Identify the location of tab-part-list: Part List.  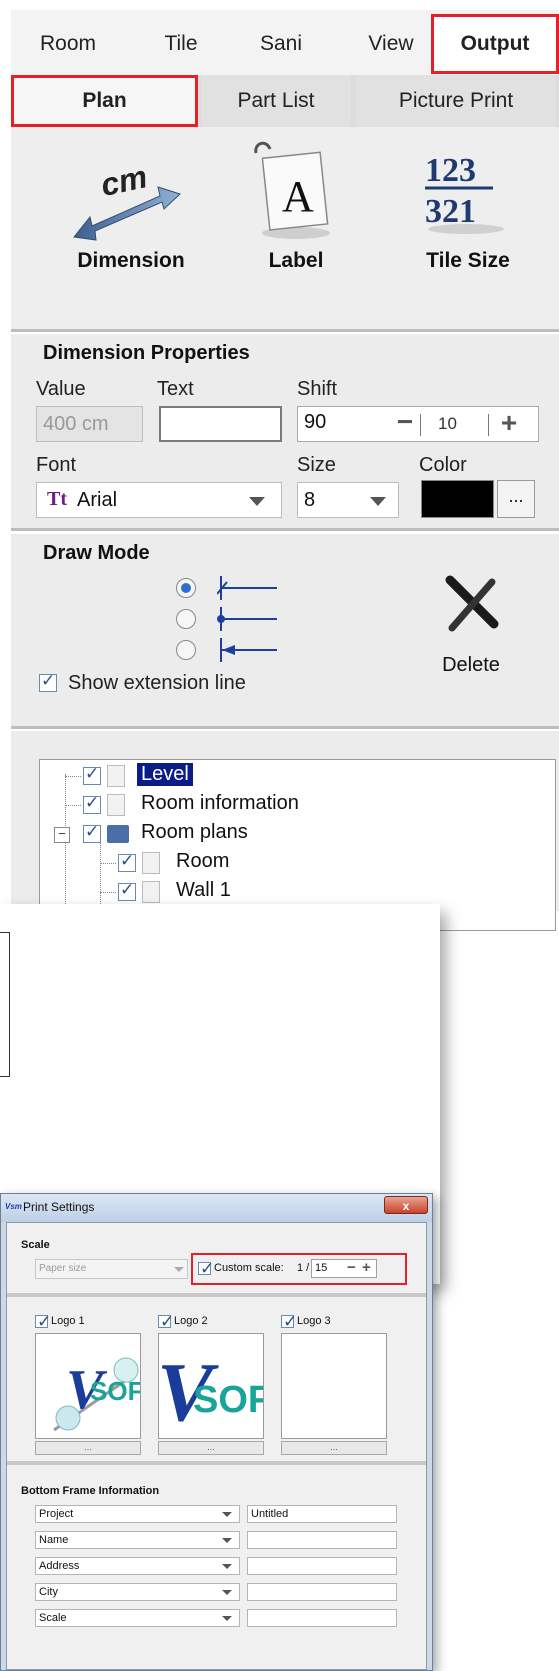
(276, 101).